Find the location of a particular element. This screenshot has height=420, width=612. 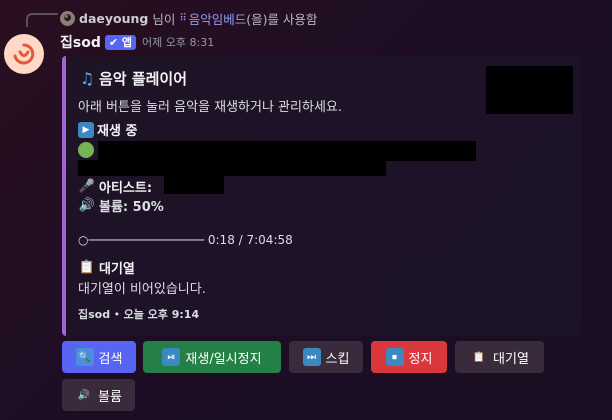

embed-title: ♫ 음악 플레이어 is located at coordinates (132, 78).